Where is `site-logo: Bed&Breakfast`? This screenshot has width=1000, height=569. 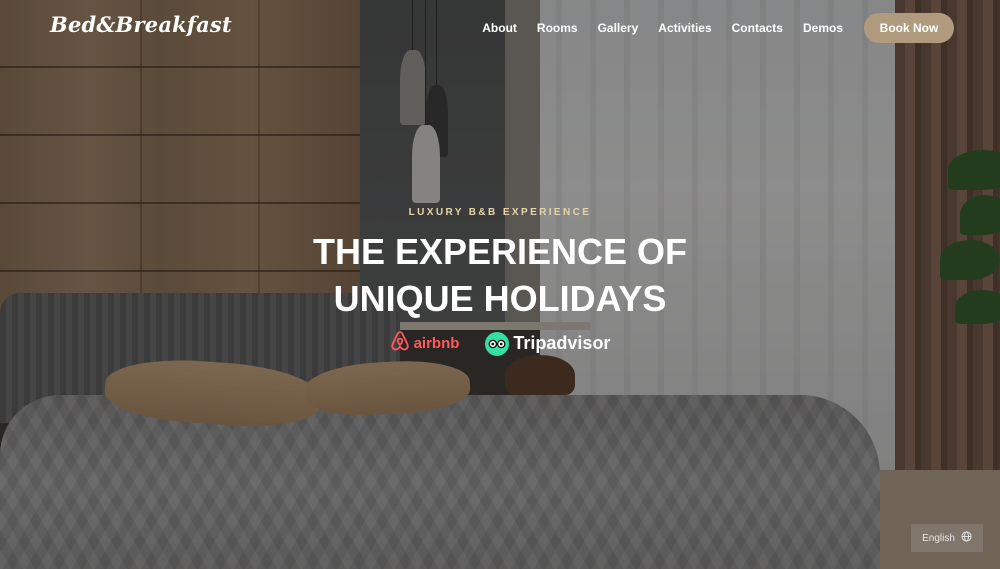
site-logo: Bed&Breakfast is located at coordinates (141, 24).